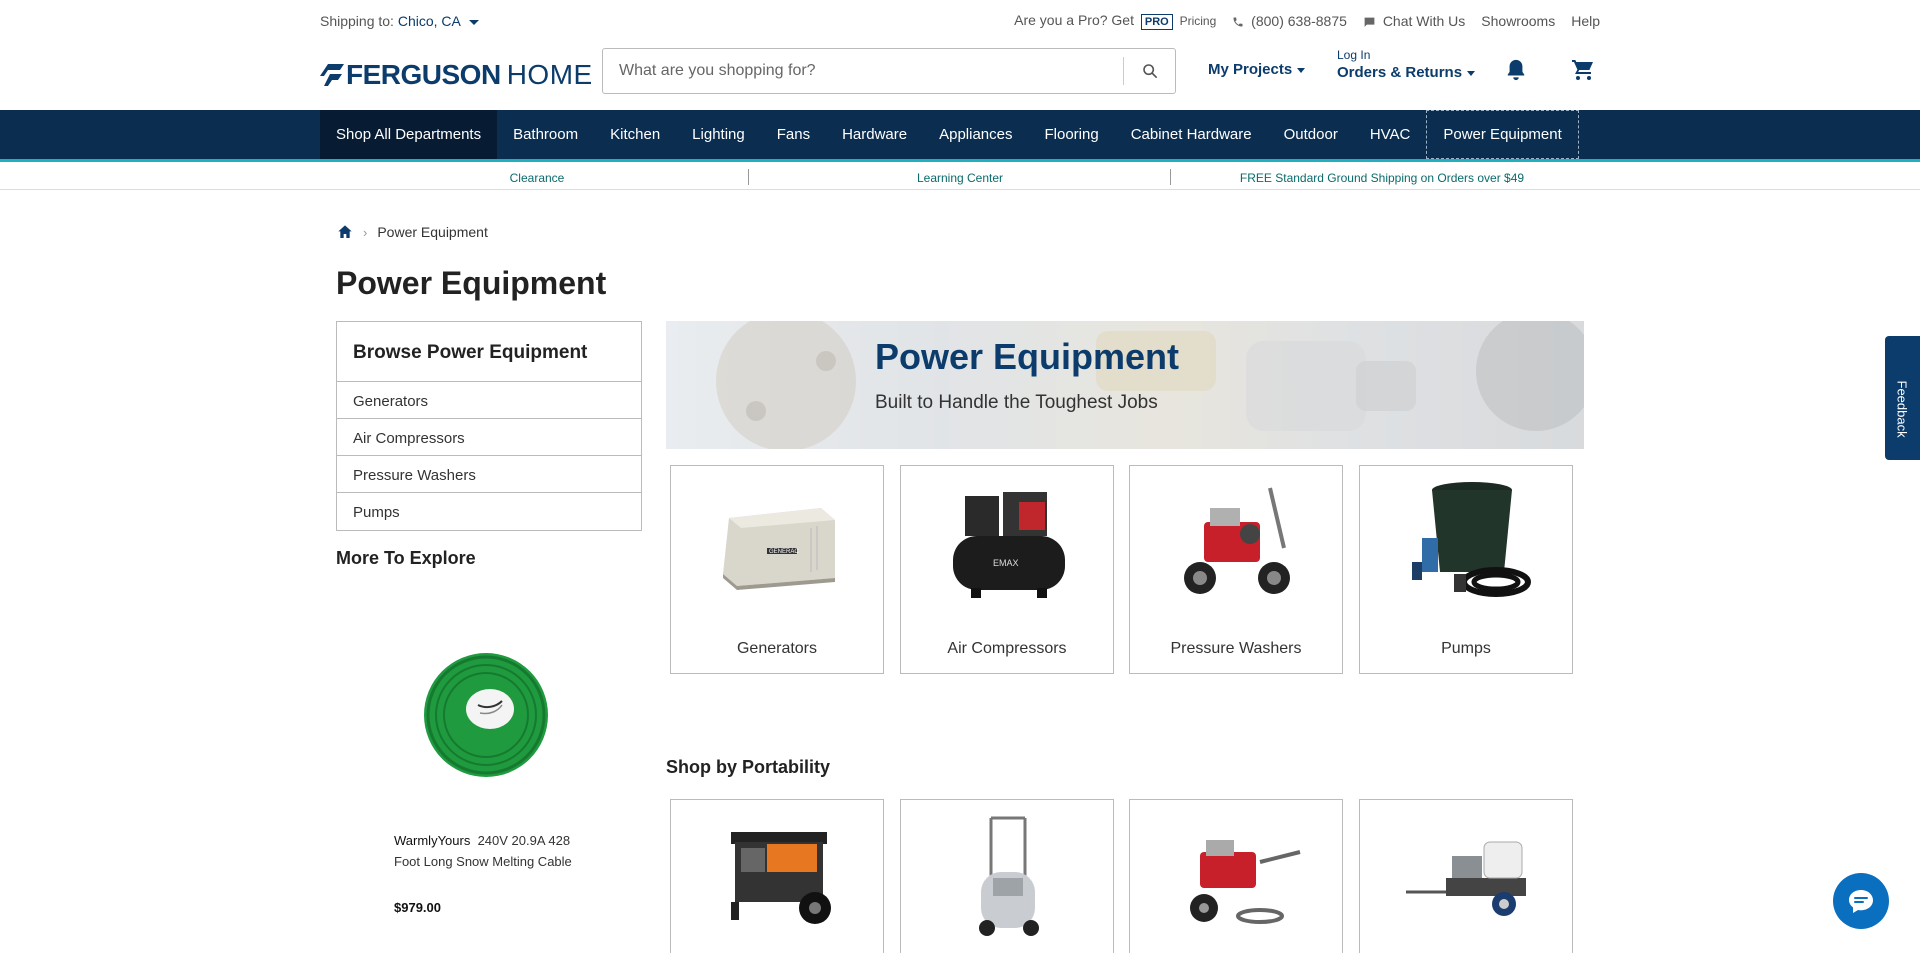 Image resolution: width=1920 pixels, height=953 pixels. What do you see at coordinates (1406, 72) in the screenshot?
I see `orders-returns-menu: Orders & Returns` at bounding box center [1406, 72].